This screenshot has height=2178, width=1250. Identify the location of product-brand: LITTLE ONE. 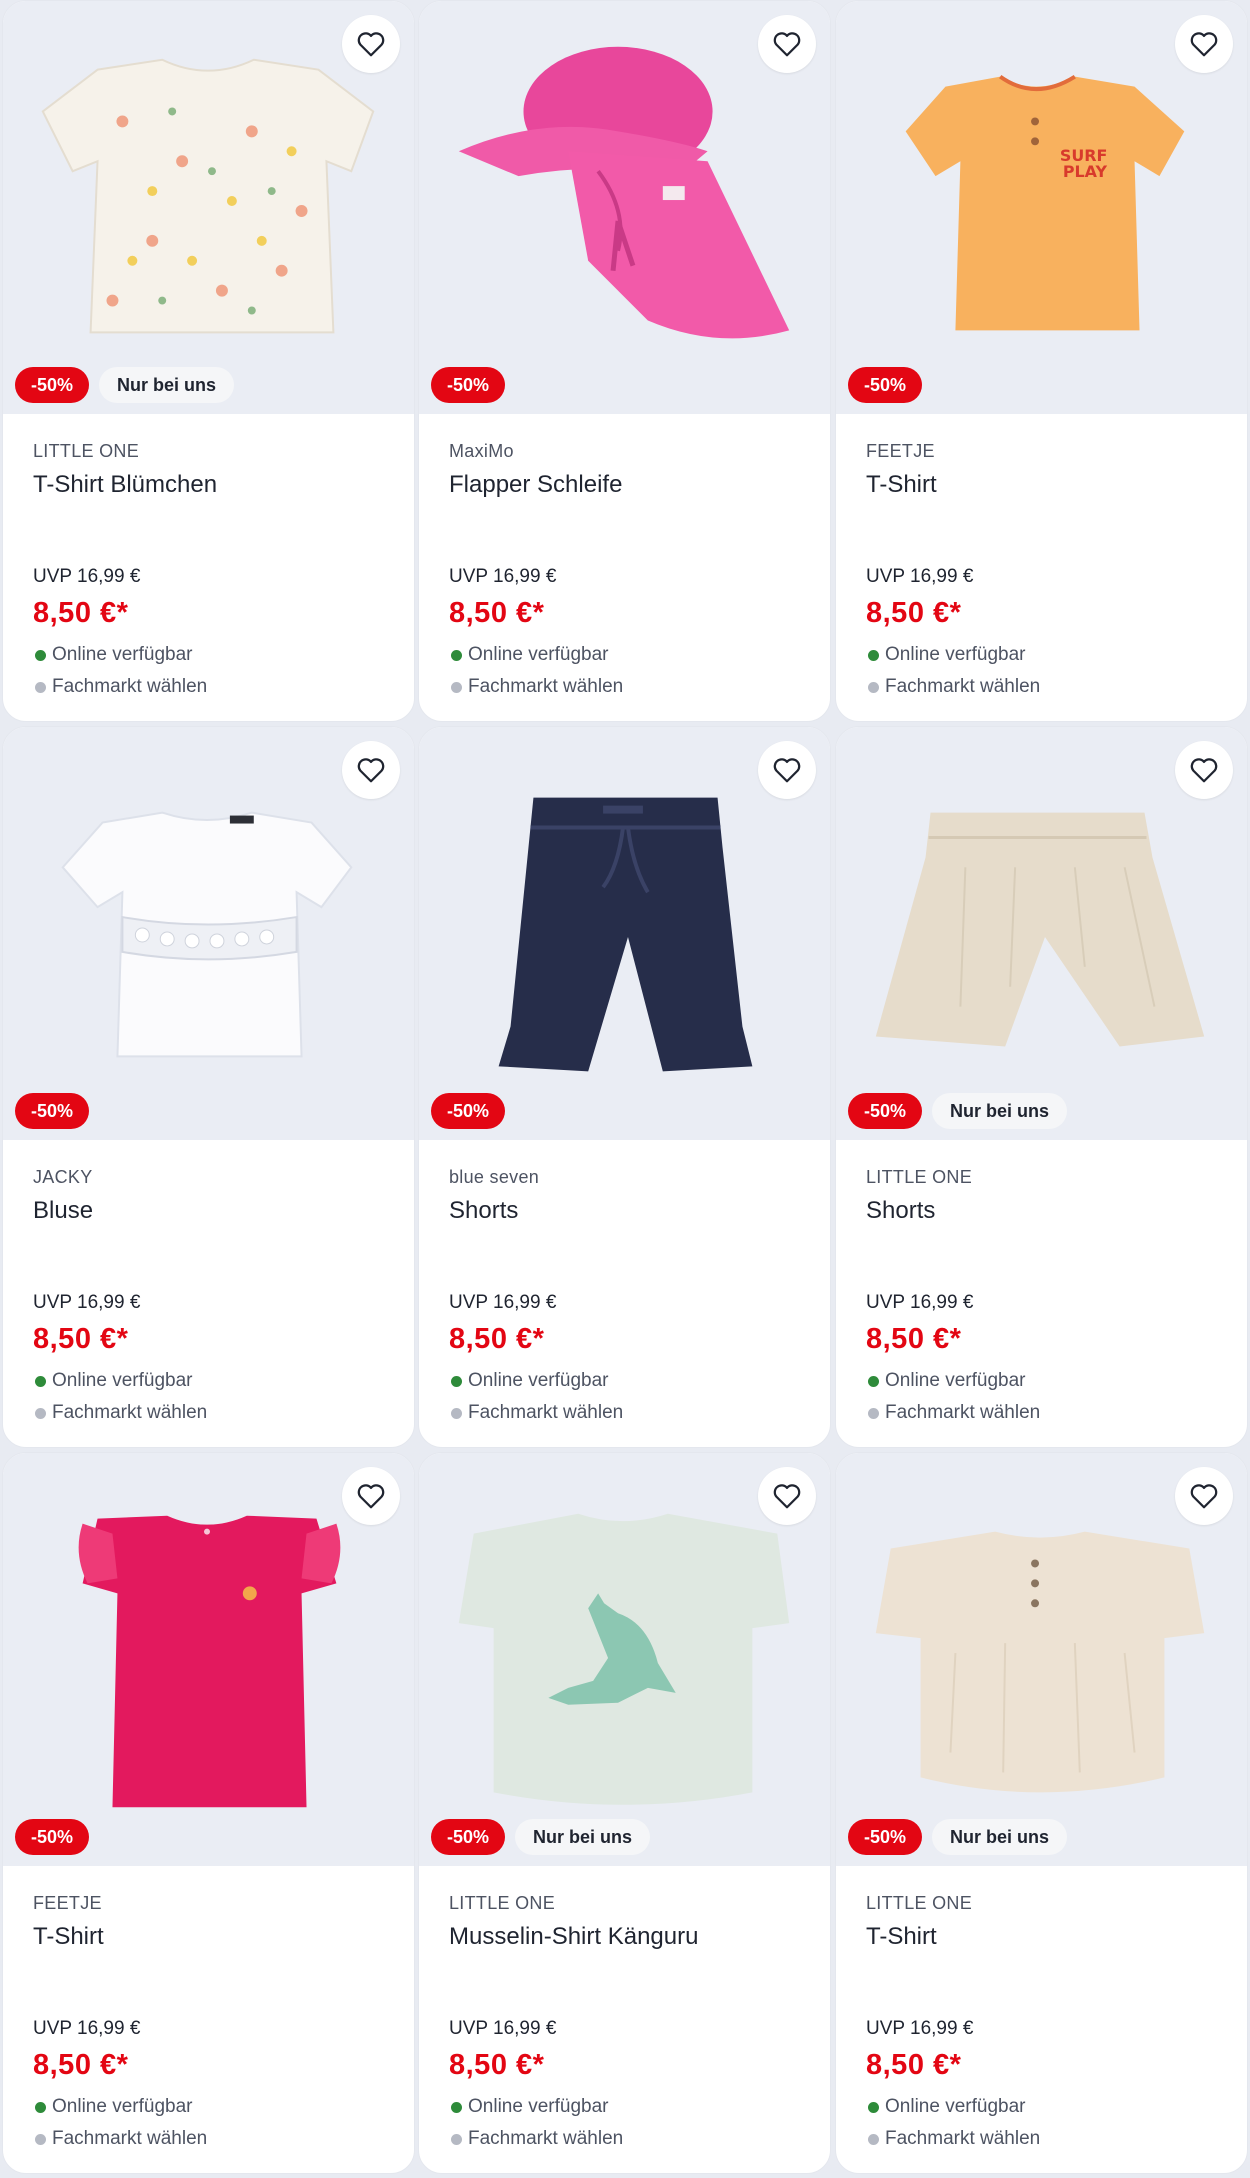
(502, 1903).